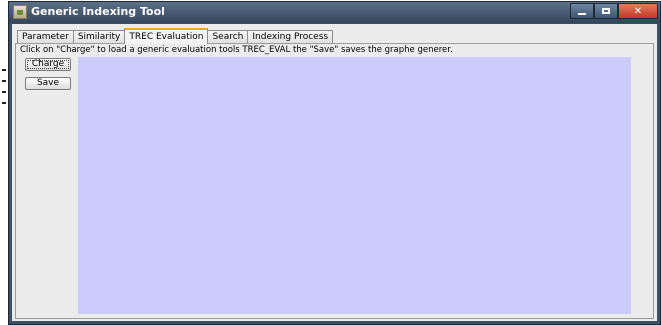 Image resolution: width=661 pixels, height=325 pixels. What do you see at coordinates (48, 64) in the screenshot?
I see `charge-button: Charge` at bounding box center [48, 64].